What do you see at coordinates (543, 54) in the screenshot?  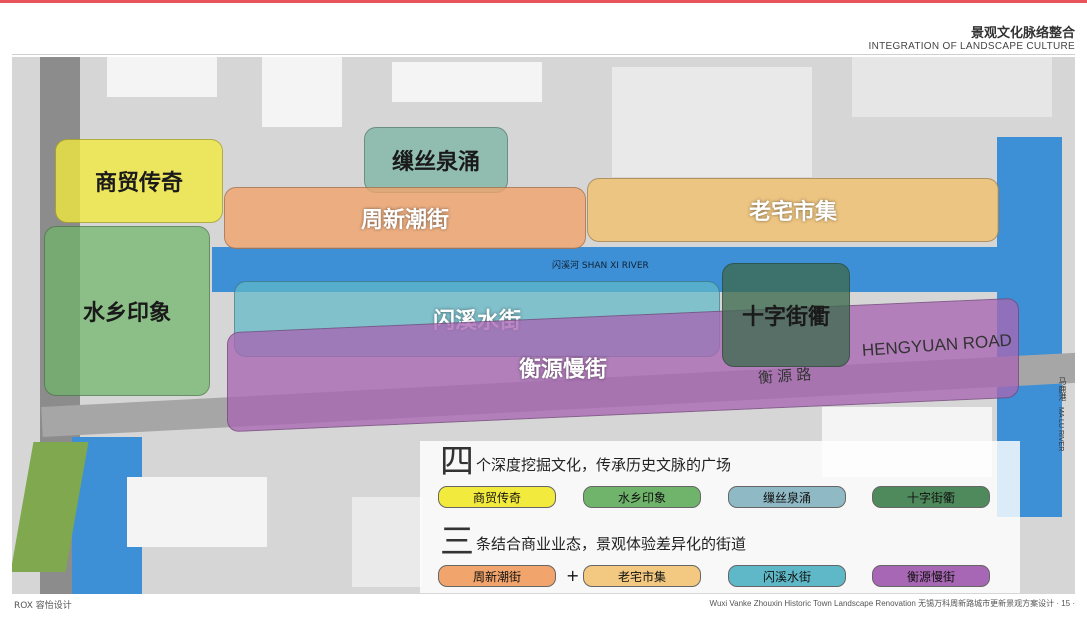 I see `header-divider` at bounding box center [543, 54].